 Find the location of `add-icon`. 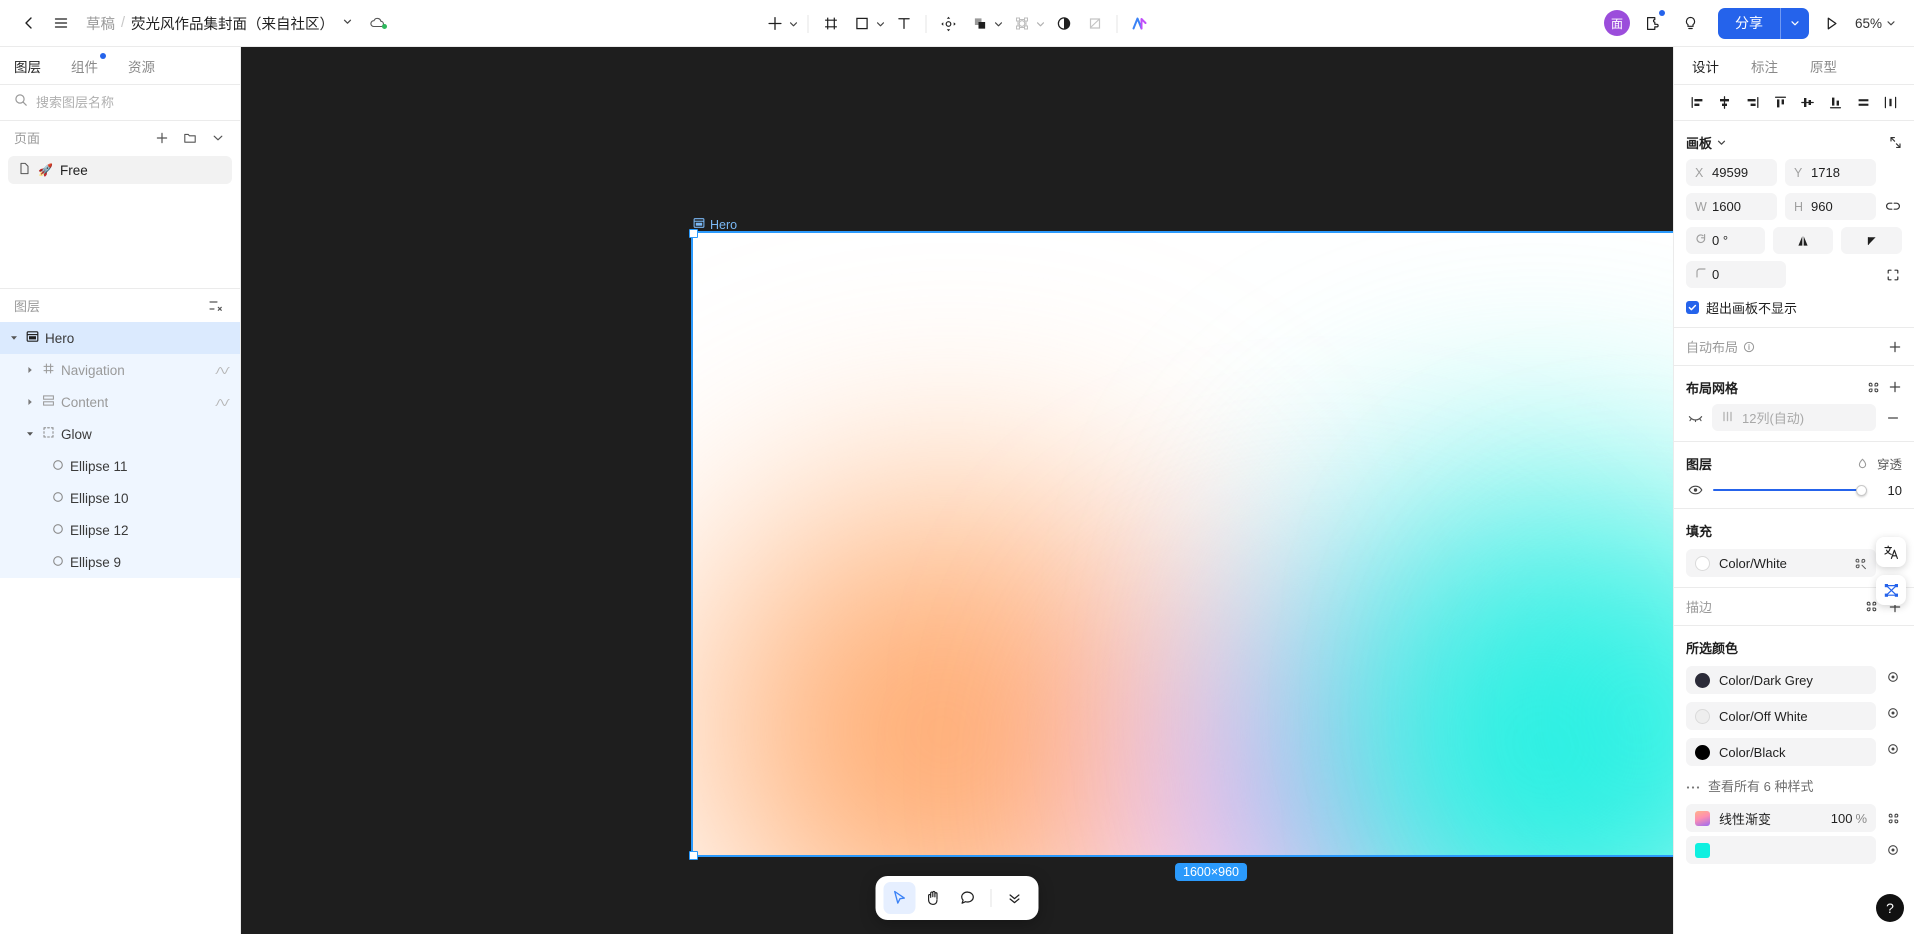

add-icon is located at coordinates (775, 24).